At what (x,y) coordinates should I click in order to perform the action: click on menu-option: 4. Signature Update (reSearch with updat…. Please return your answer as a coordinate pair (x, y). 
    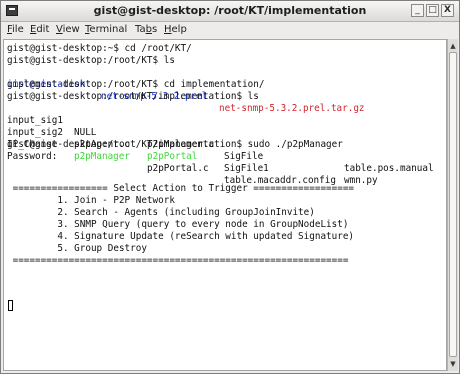
    Looking at the image, I should click on (181, 236).